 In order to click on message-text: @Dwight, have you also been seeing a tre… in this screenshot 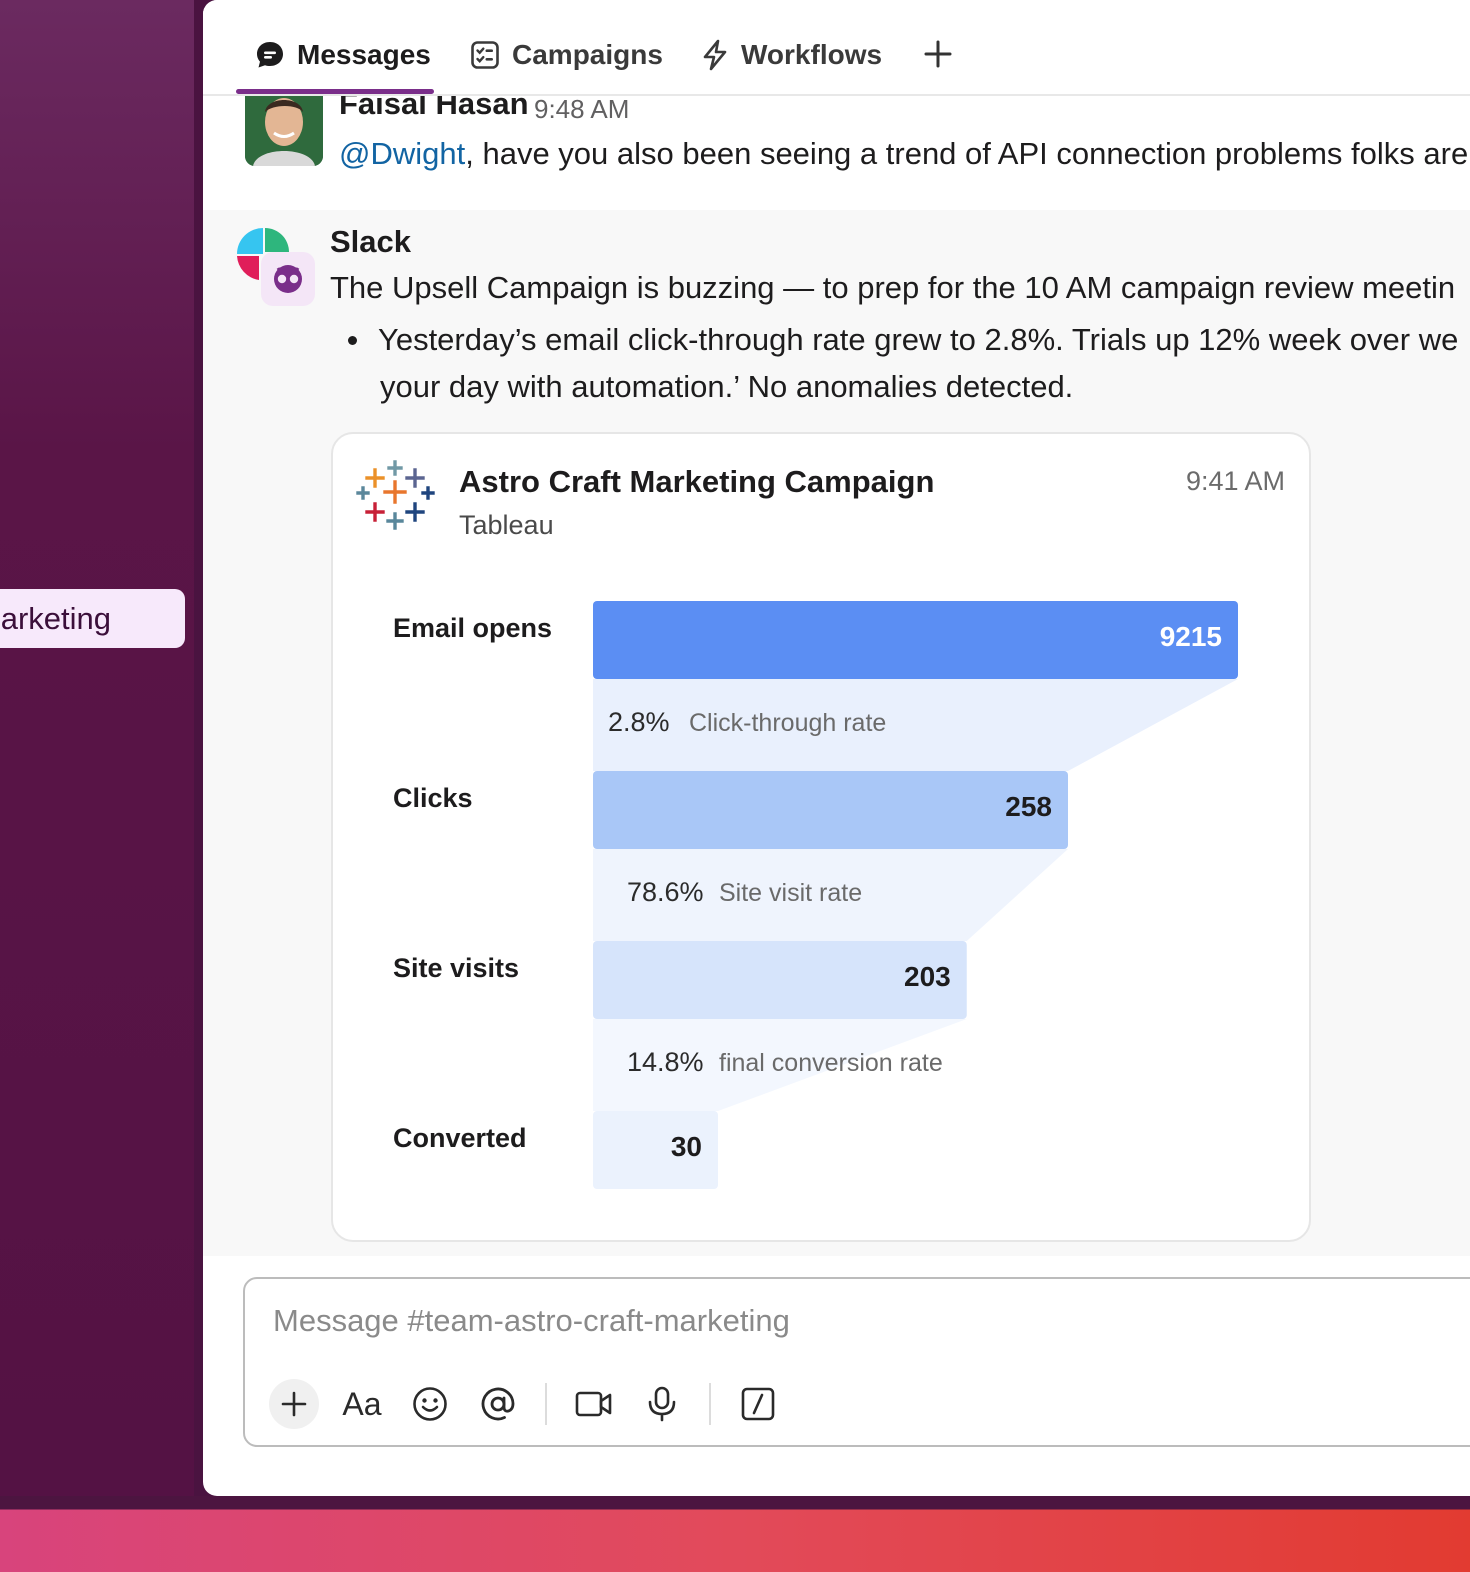, I will do `click(903, 154)`.